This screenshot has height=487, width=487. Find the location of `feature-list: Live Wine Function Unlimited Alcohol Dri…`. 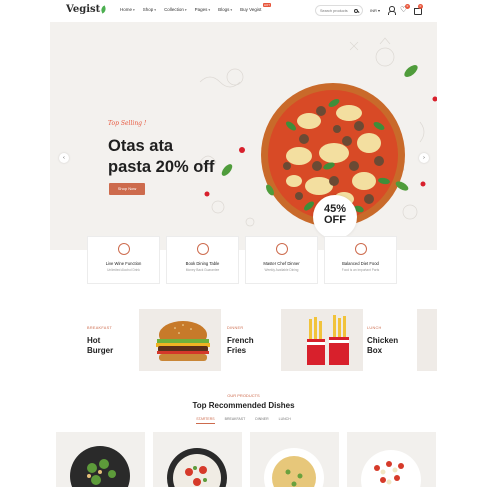

feature-list: Live Wine Function Unlimited Alcohol Dri… is located at coordinates (242, 260).